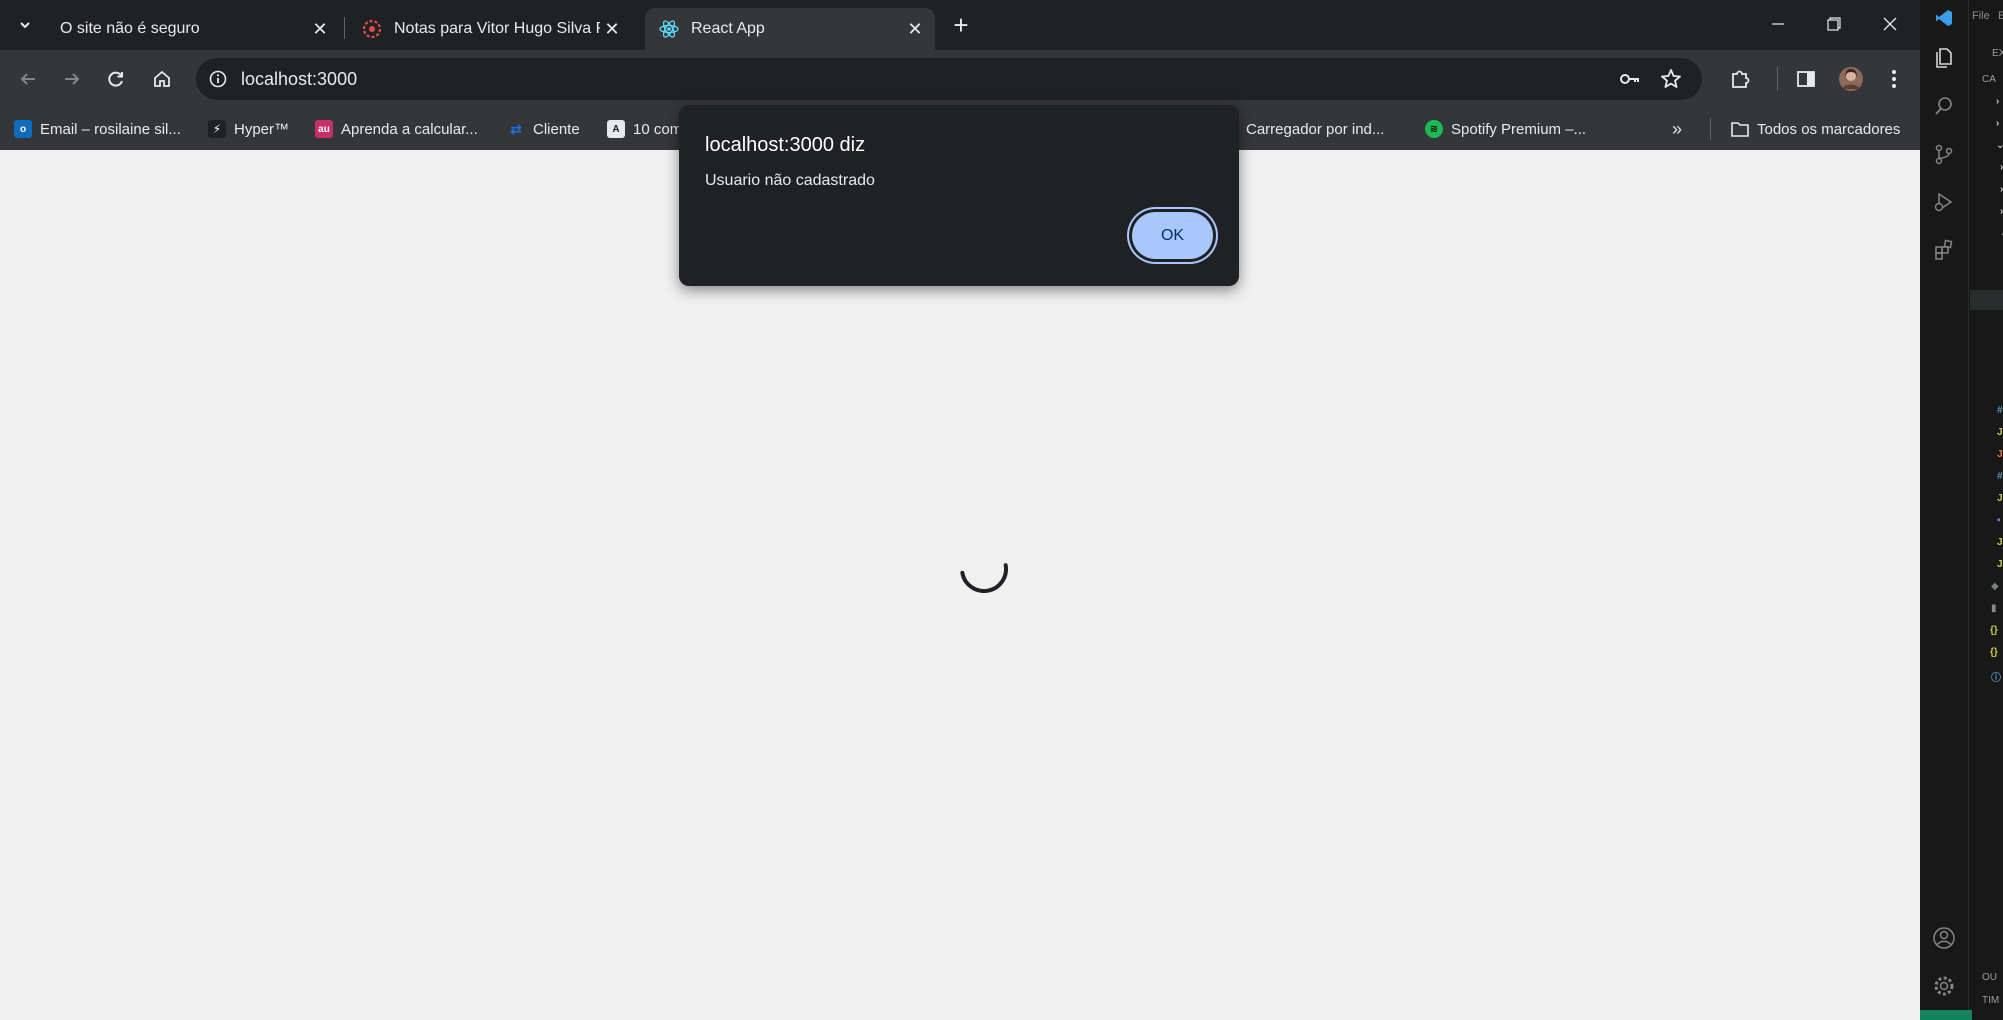 This screenshot has height=1020, width=2003. I want to click on run-debug-icon, so click(1944, 202).